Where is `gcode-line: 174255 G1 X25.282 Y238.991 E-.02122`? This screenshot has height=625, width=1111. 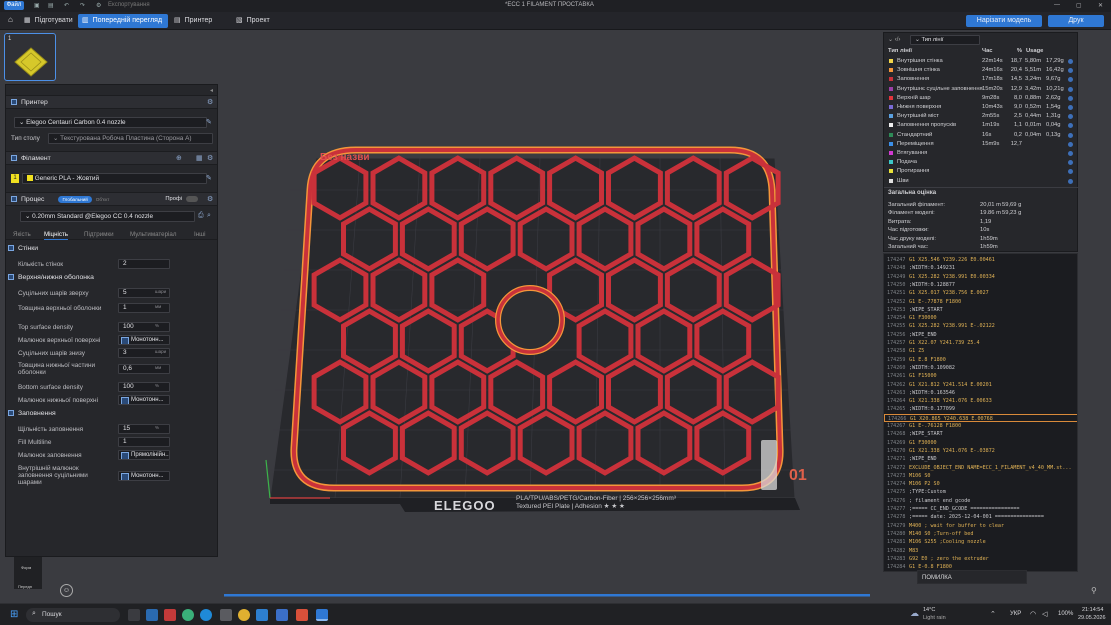
gcode-line: 174255 G1 X25.282 Y238.991 E-.02122 is located at coordinates (980, 326).